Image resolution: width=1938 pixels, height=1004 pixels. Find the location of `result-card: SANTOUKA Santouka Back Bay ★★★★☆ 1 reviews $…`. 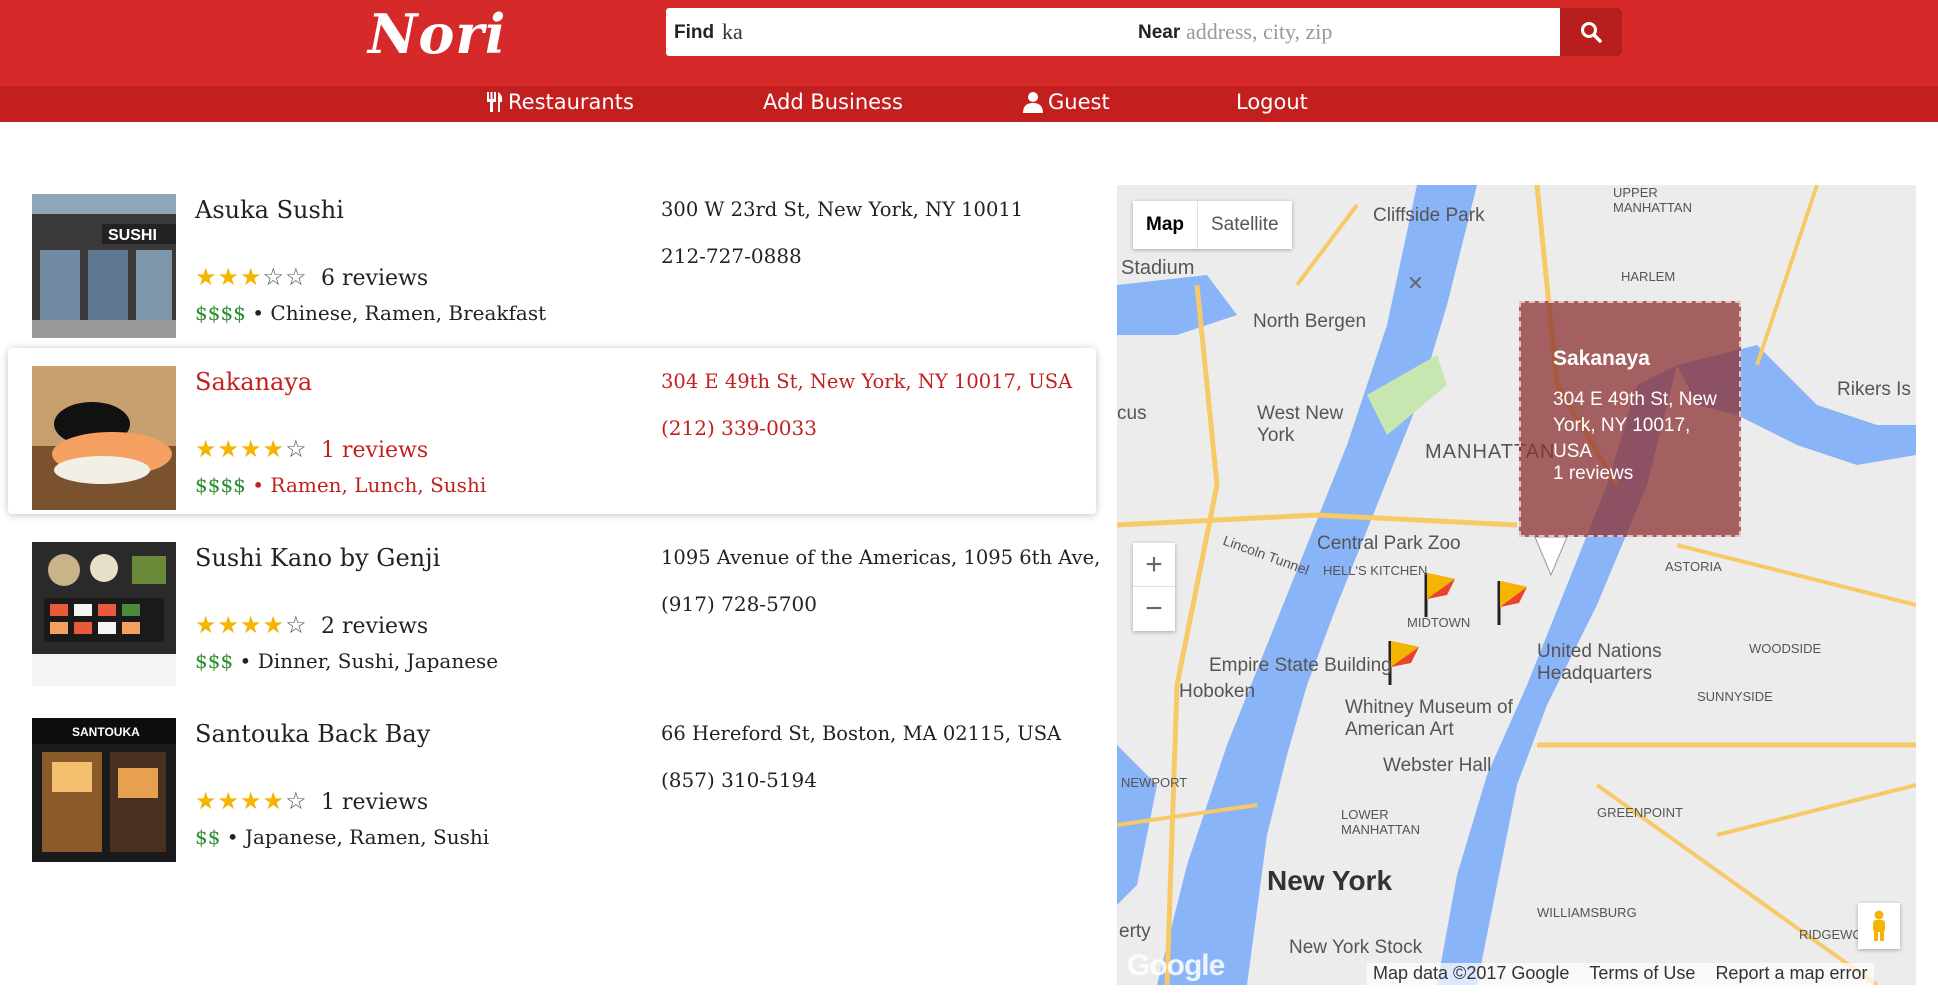

result-card: SANTOUKA Santouka Back Bay ★★★★☆ 1 reviews $… is located at coordinates (552, 783).